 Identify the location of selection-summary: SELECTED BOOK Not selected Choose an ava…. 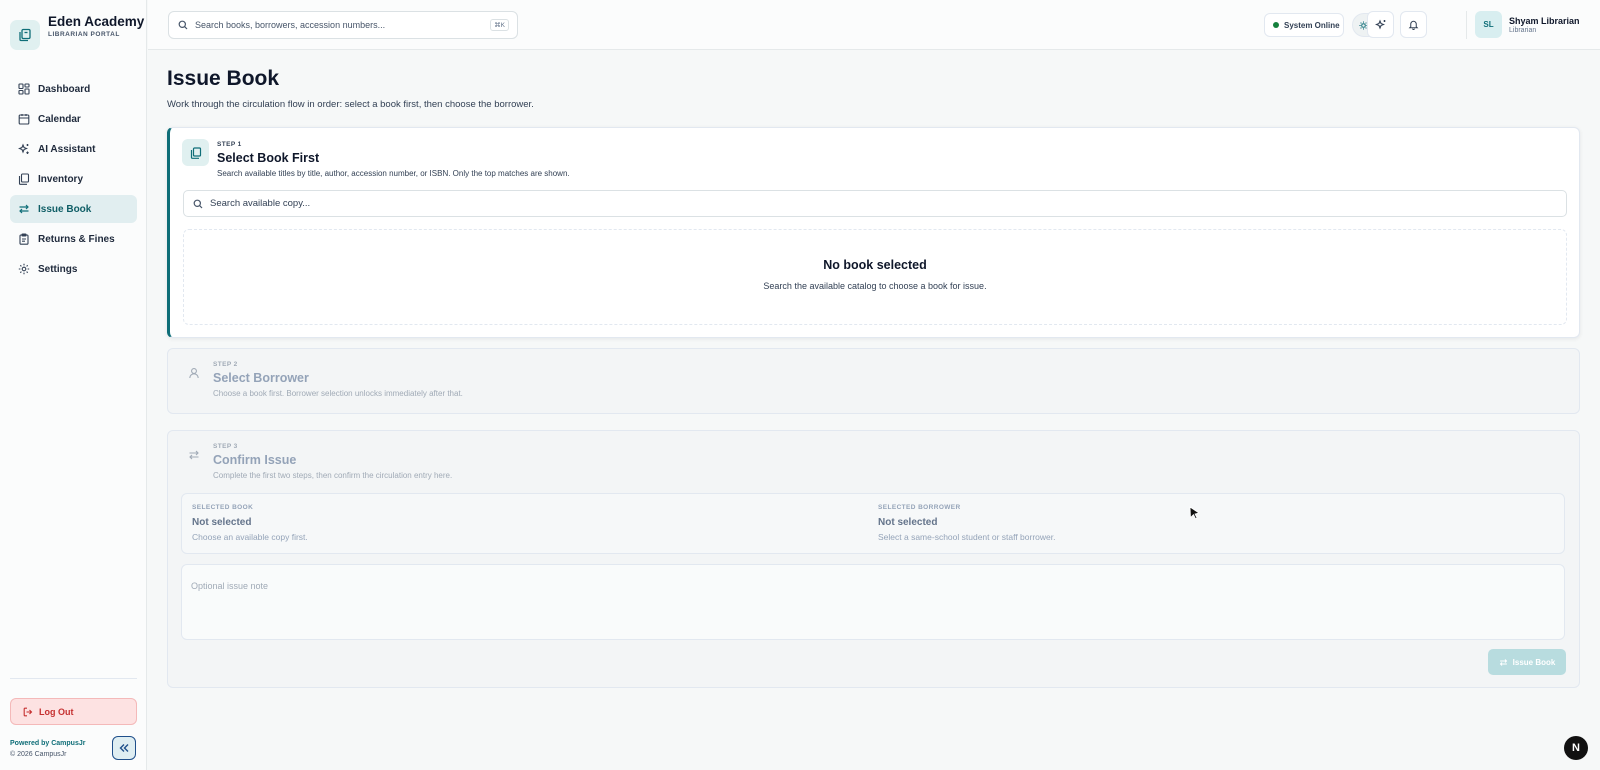
(873, 523).